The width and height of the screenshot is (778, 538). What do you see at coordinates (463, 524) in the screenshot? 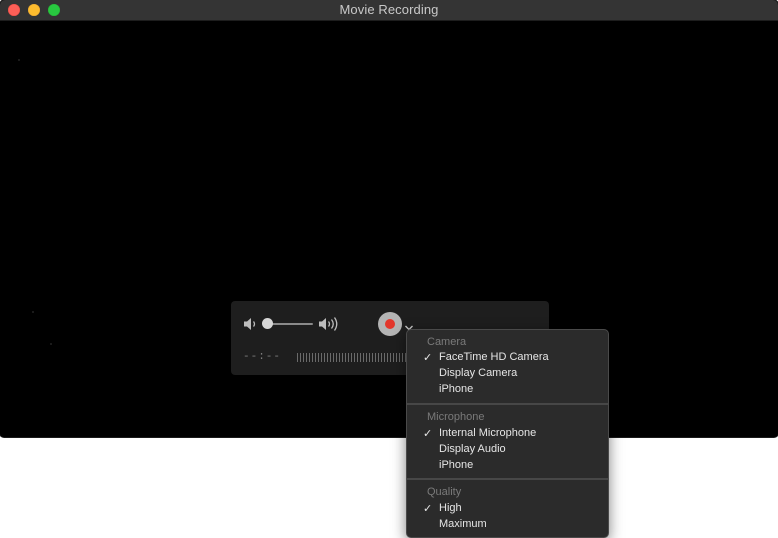
I see `menu-item-label: Maximum` at bounding box center [463, 524].